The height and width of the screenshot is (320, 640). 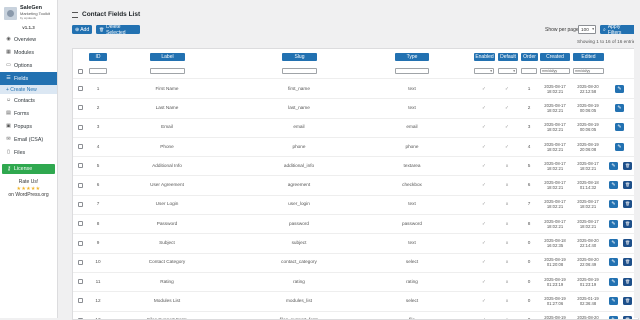 What do you see at coordinates (484, 57) in the screenshot?
I see `column-header-enabled: Enabled` at bounding box center [484, 57].